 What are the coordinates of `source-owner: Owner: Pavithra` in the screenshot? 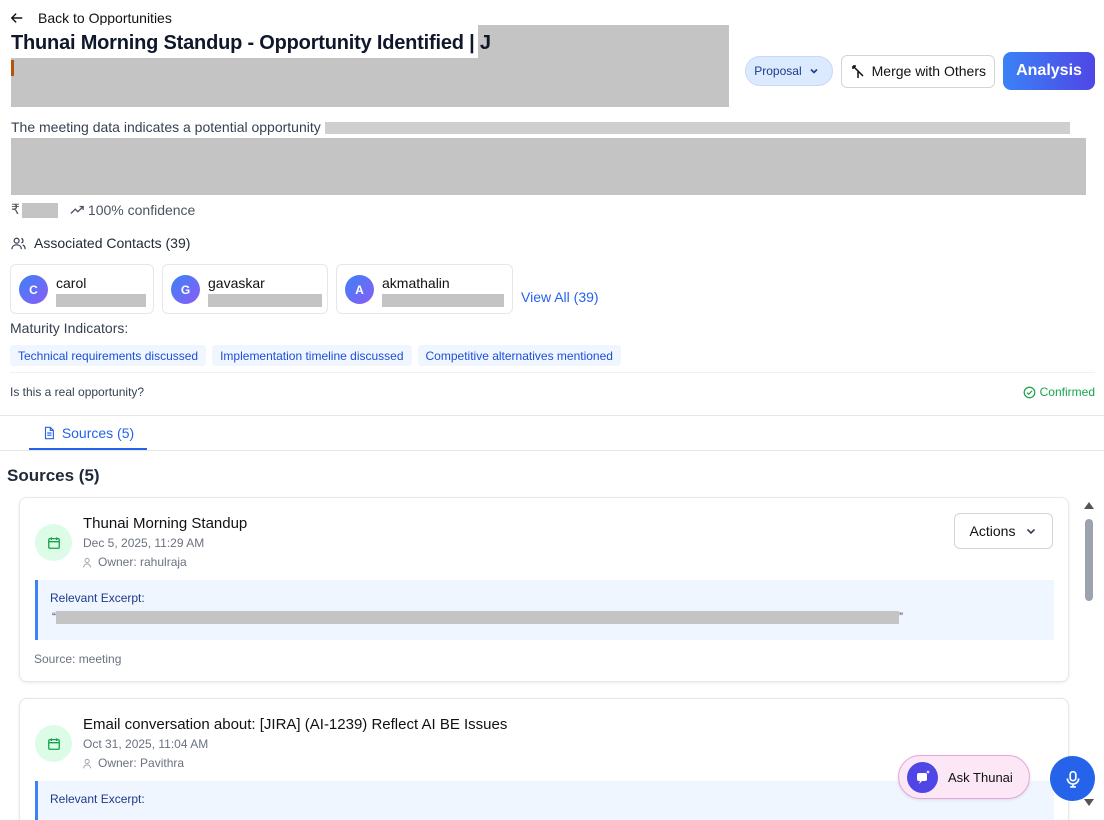 It's located at (133, 763).